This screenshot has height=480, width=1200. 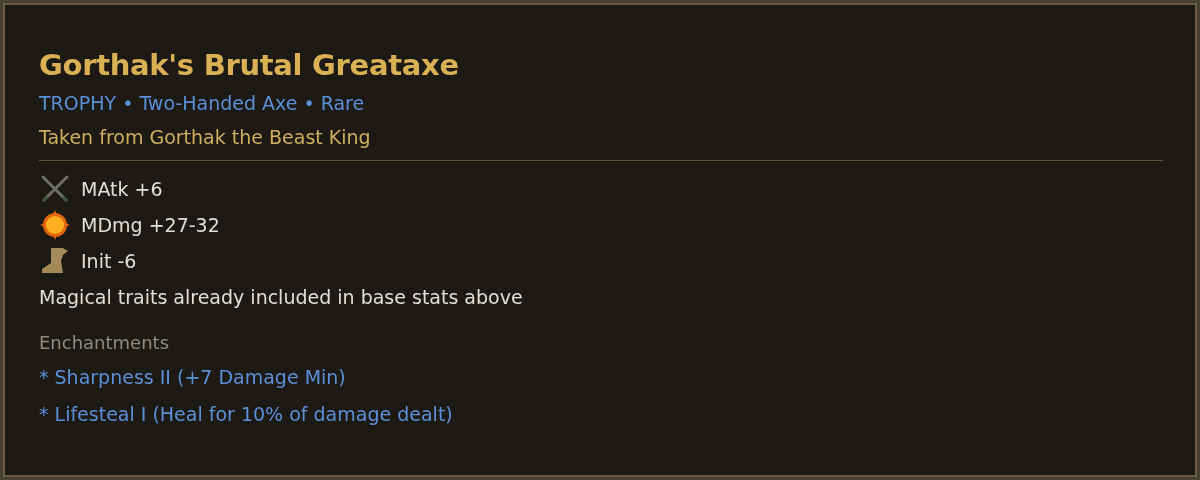 What do you see at coordinates (150, 225) in the screenshot?
I see `stat-text: MDmg +27-32` at bounding box center [150, 225].